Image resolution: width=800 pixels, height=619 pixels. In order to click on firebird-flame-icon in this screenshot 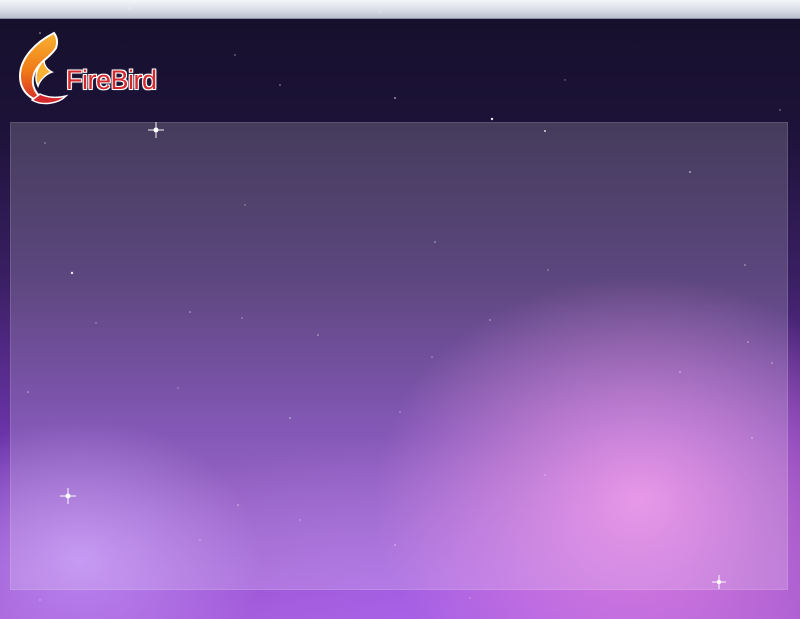, I will do `click(43, 68)`.